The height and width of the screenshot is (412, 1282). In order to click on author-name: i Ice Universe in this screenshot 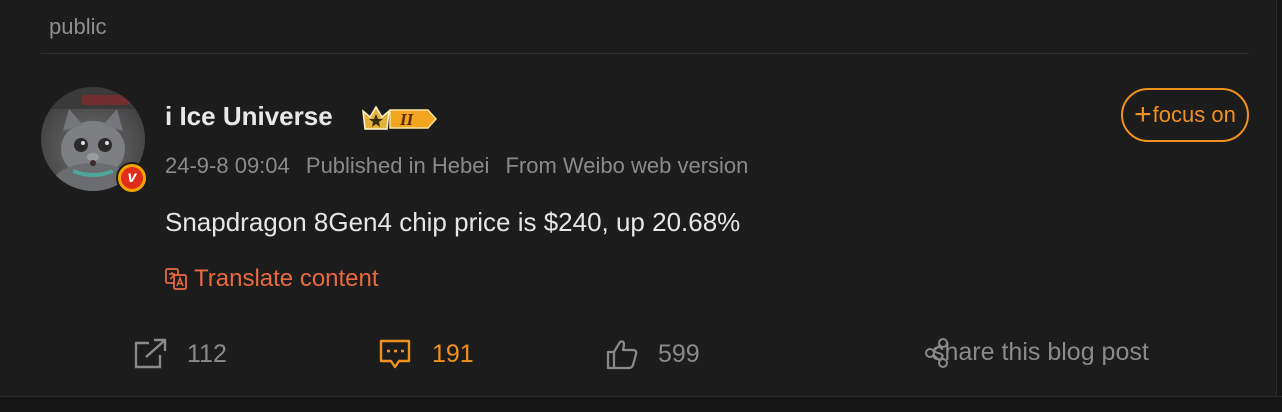, I will do `click(249, 116)`.